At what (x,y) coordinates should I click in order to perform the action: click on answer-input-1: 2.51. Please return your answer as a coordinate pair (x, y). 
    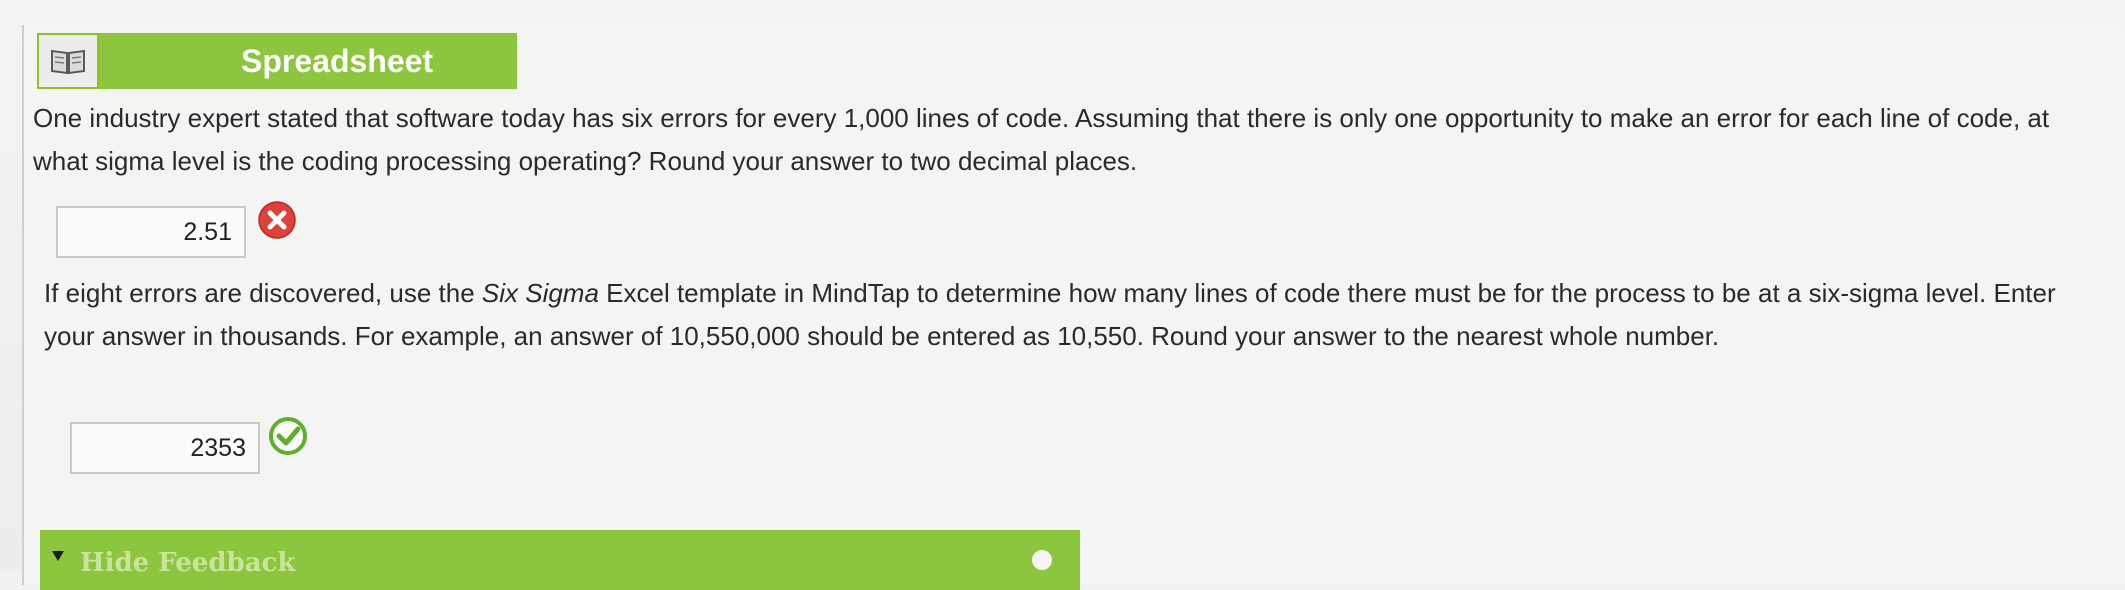
    Looking at the image, I should click on (151, 232).